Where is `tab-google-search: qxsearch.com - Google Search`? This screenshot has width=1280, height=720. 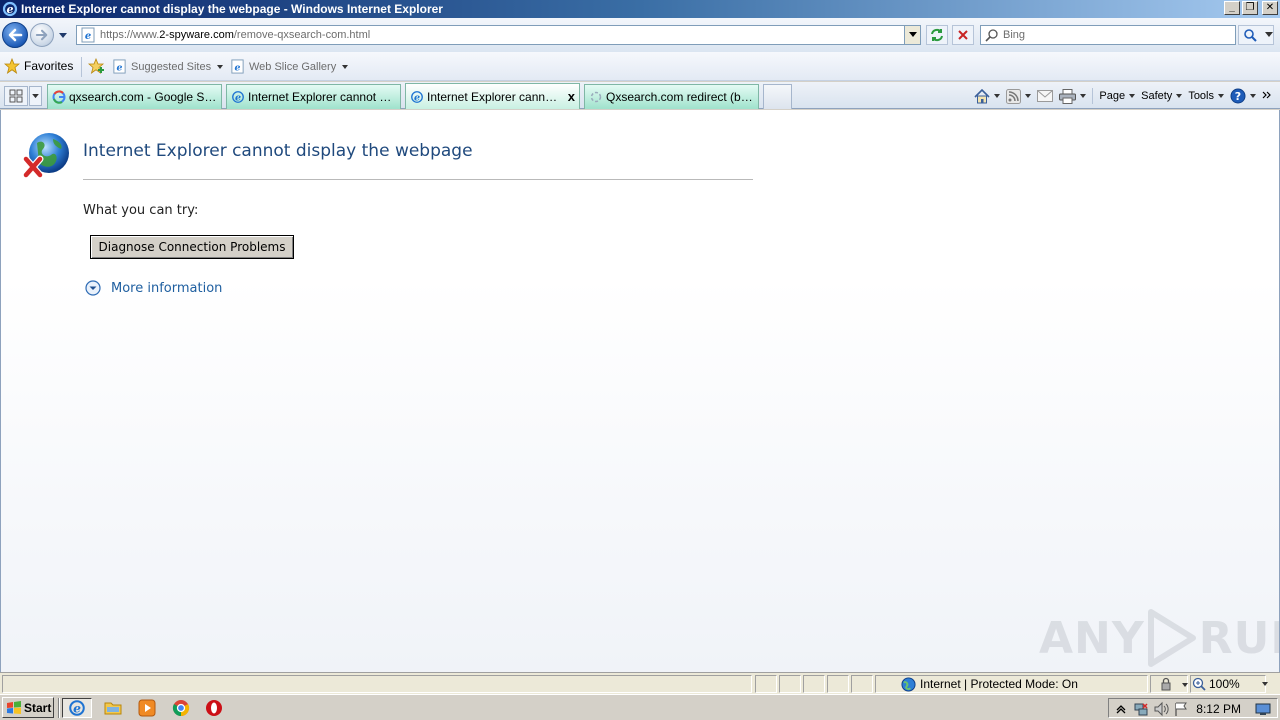
tab-google-search: qxsearch.com - Google Search is located at coordinates (134, 96).